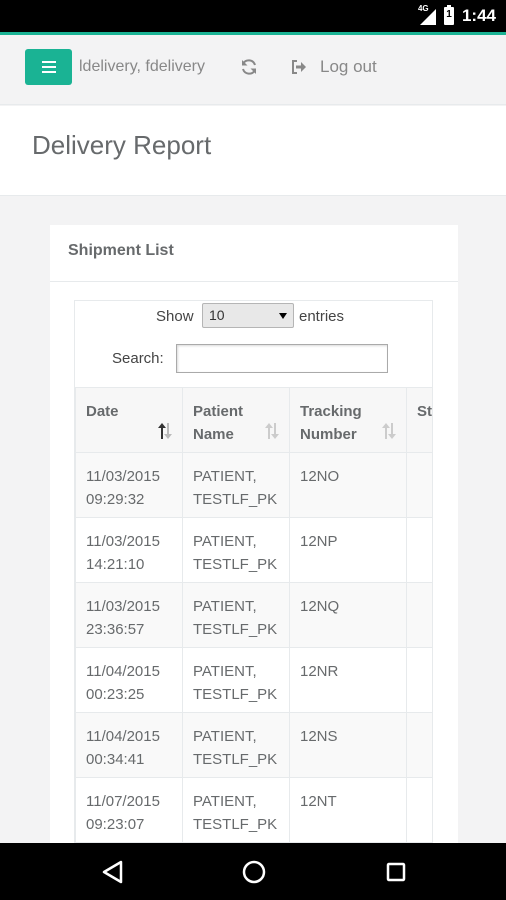  I want to click on back-icon, so click(113, 872).